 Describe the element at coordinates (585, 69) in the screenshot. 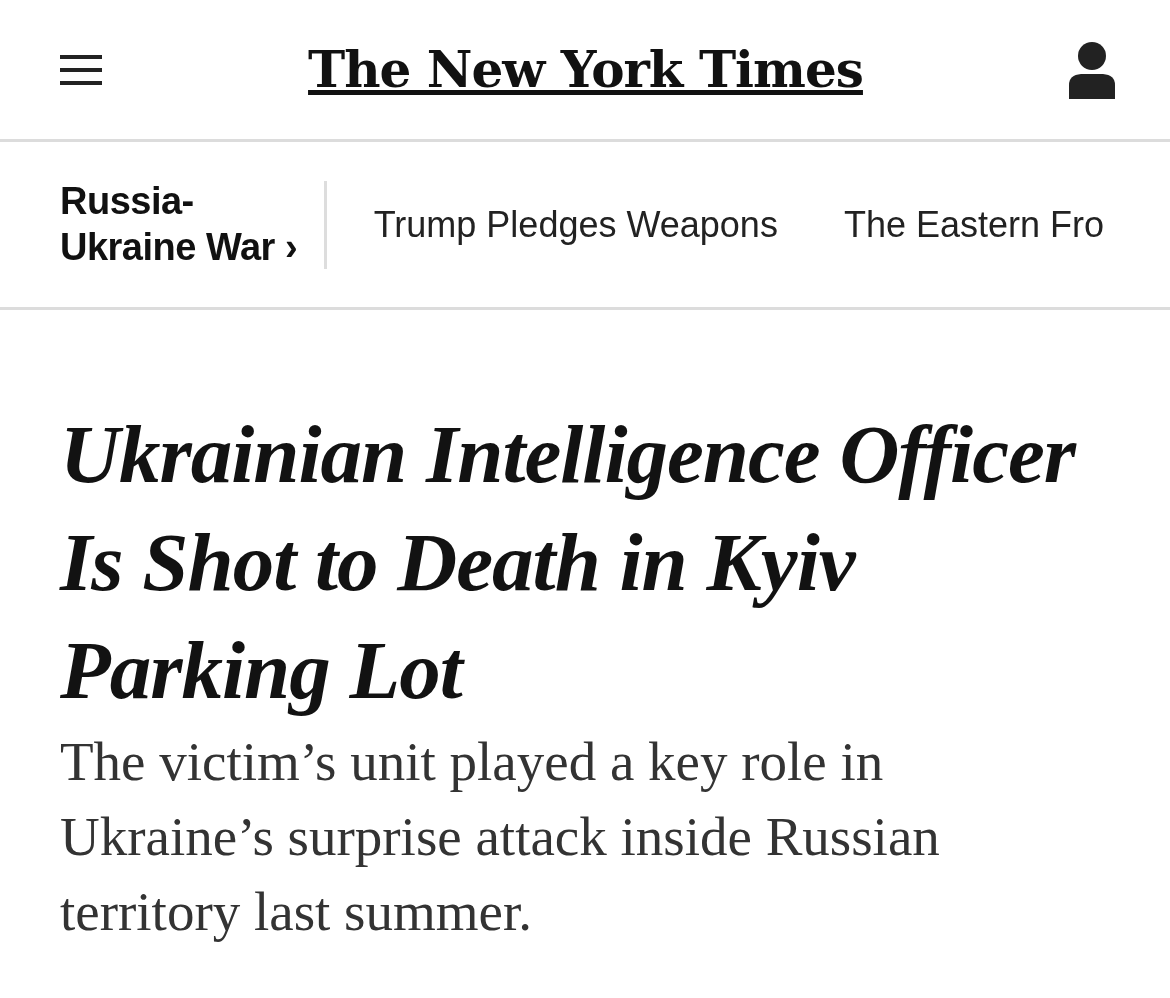

I see `logo: The New York Times` at that location.